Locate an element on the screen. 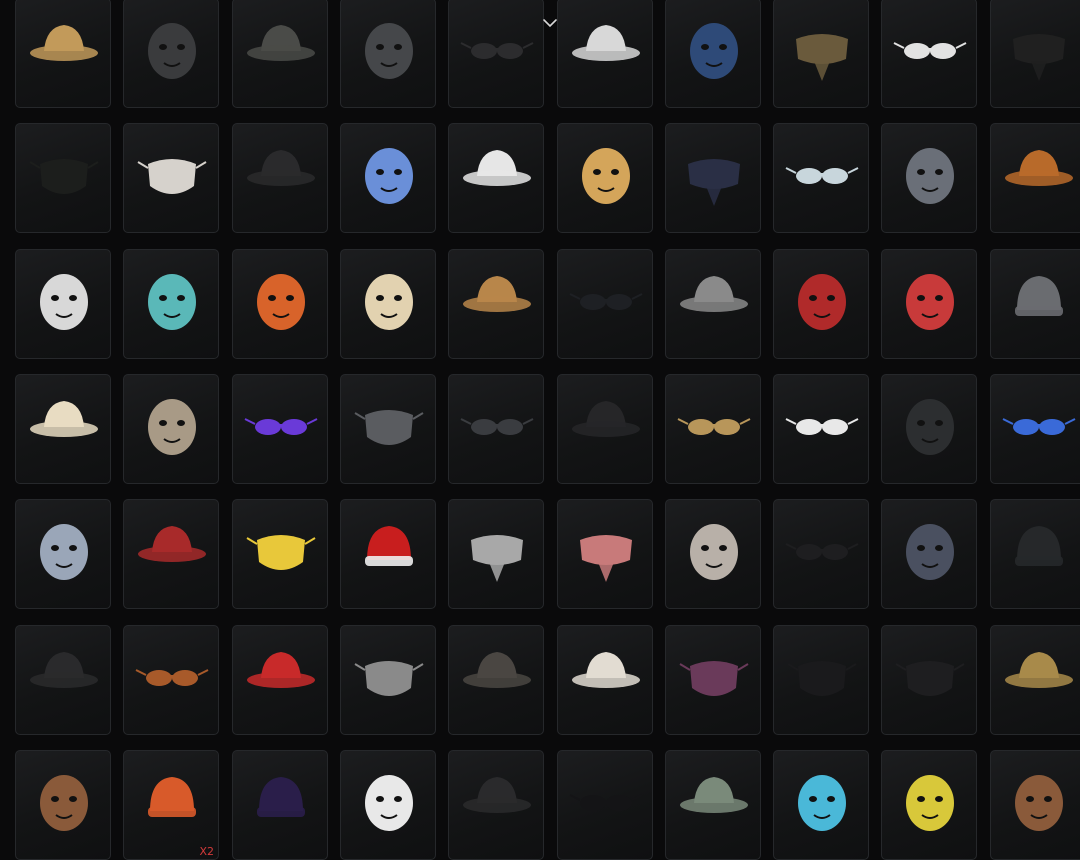  mannequin-head-icon is located at coordinates (714, 552).